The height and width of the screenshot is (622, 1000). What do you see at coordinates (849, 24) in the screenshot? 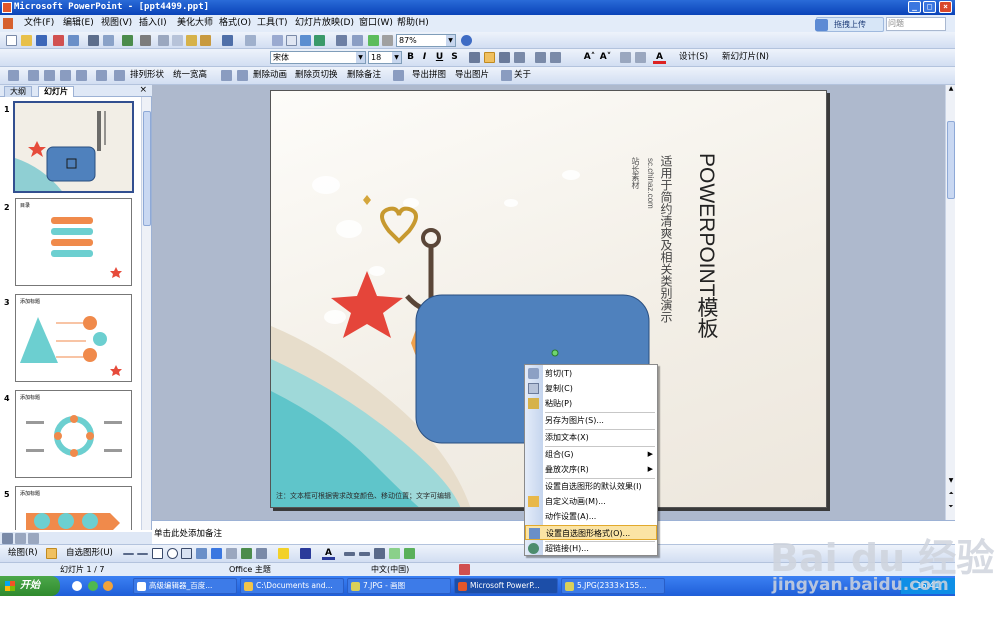
I see `drag-upload-button: 拖拽上传` at bounding box center [849, 24].